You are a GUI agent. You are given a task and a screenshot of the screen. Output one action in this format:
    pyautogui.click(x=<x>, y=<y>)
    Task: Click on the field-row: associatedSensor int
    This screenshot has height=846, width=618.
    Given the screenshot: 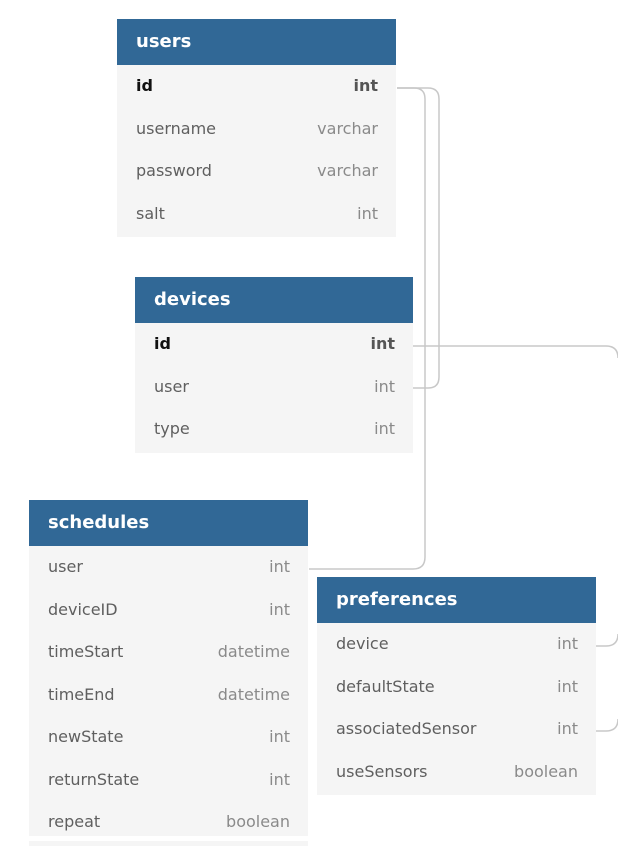 What is the action you would take?
    pyautogui.click(x=456, y=729)
    